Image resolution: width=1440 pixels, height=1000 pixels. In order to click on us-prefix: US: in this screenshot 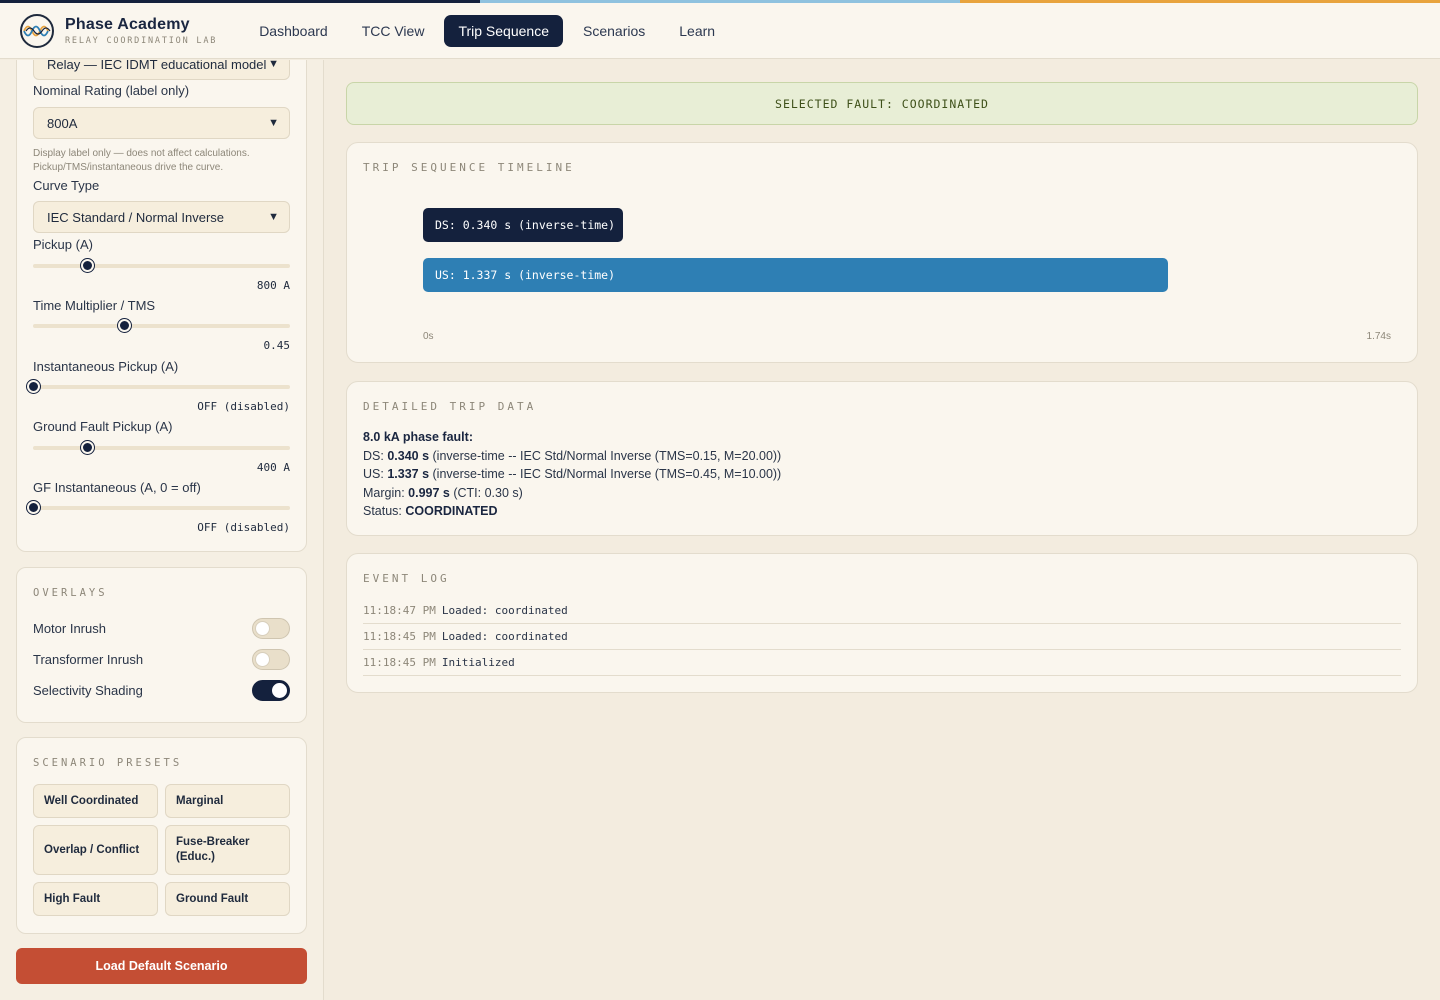, I will do `click(375, 474)`.